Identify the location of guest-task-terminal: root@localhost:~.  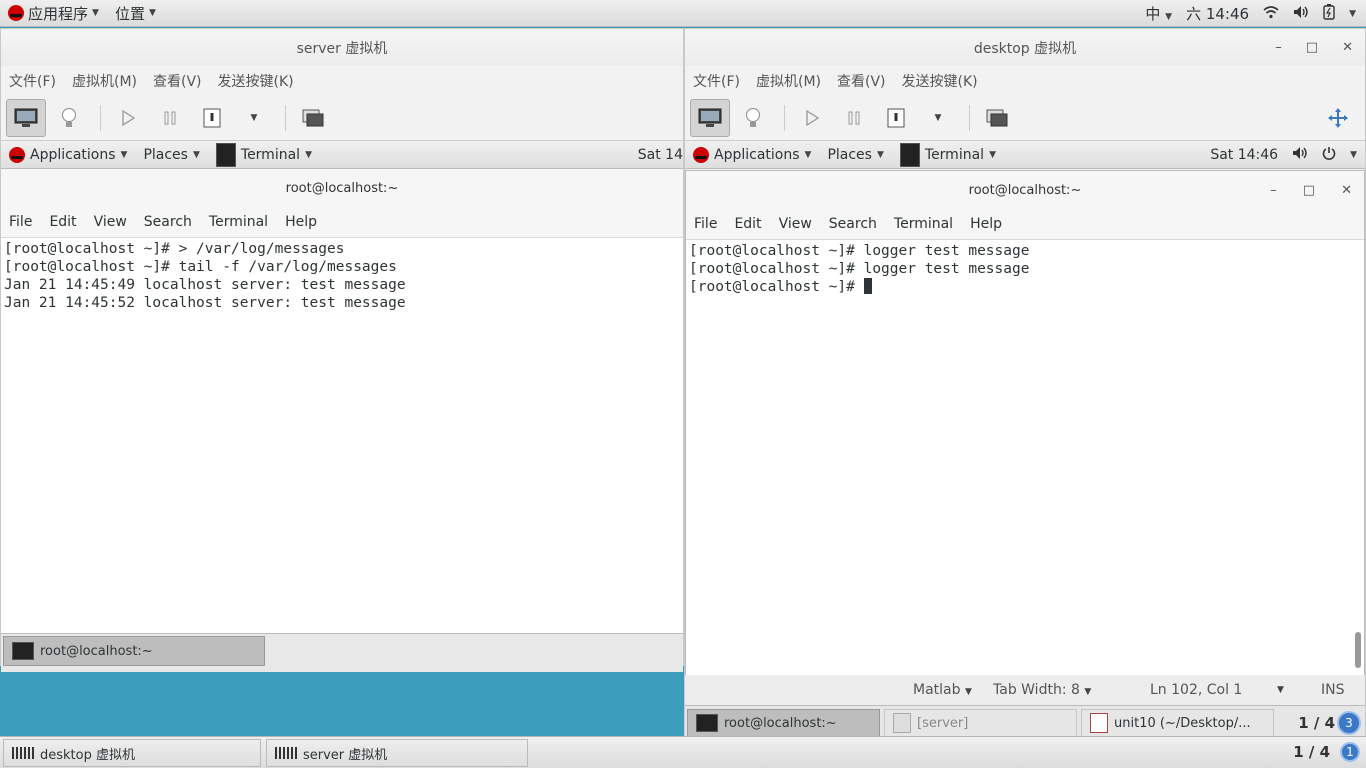
(134, 651).